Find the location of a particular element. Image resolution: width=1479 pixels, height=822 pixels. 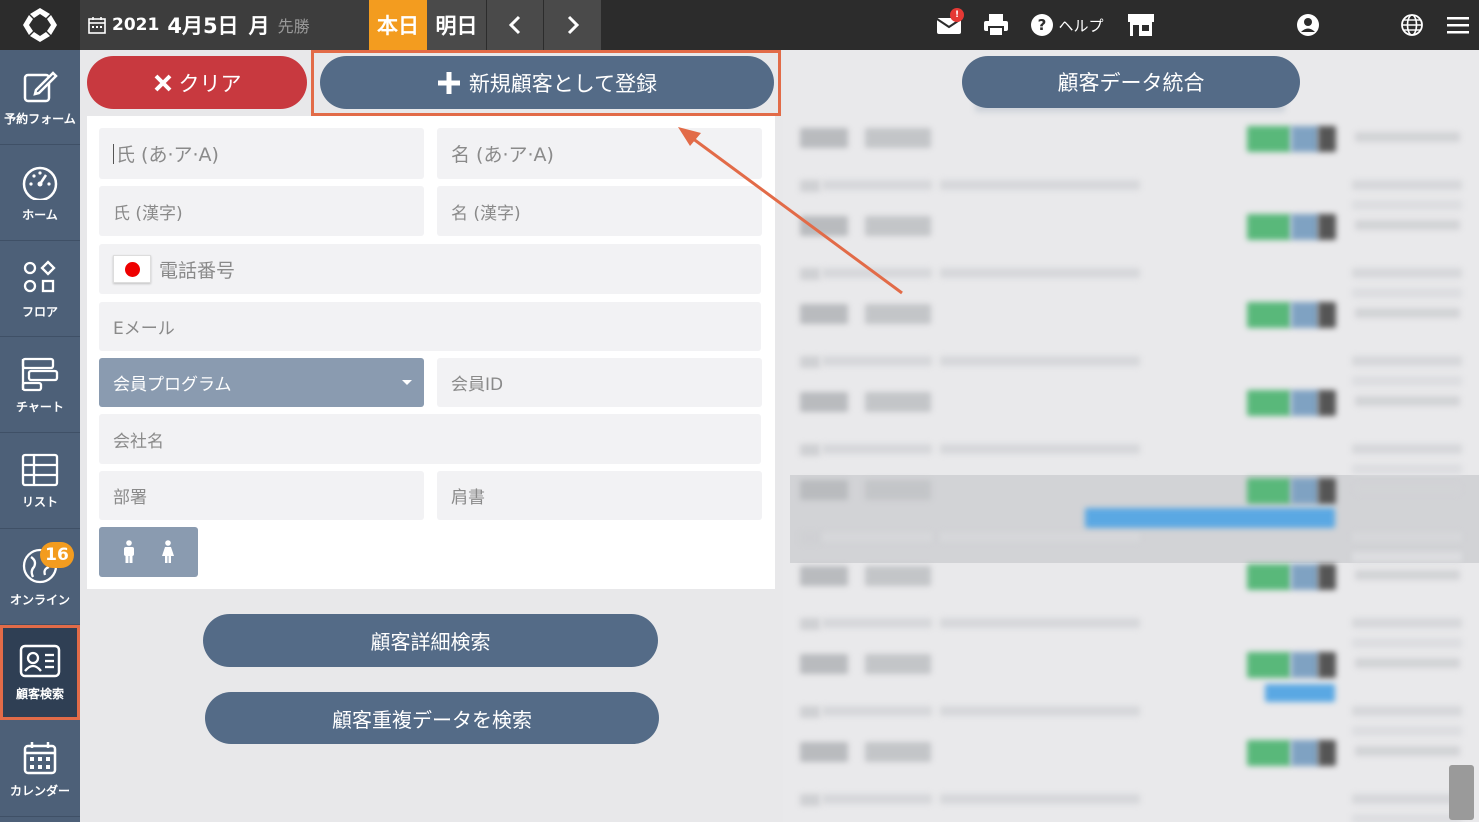

floor-shapes-icon is located at coordinates (39, 275).